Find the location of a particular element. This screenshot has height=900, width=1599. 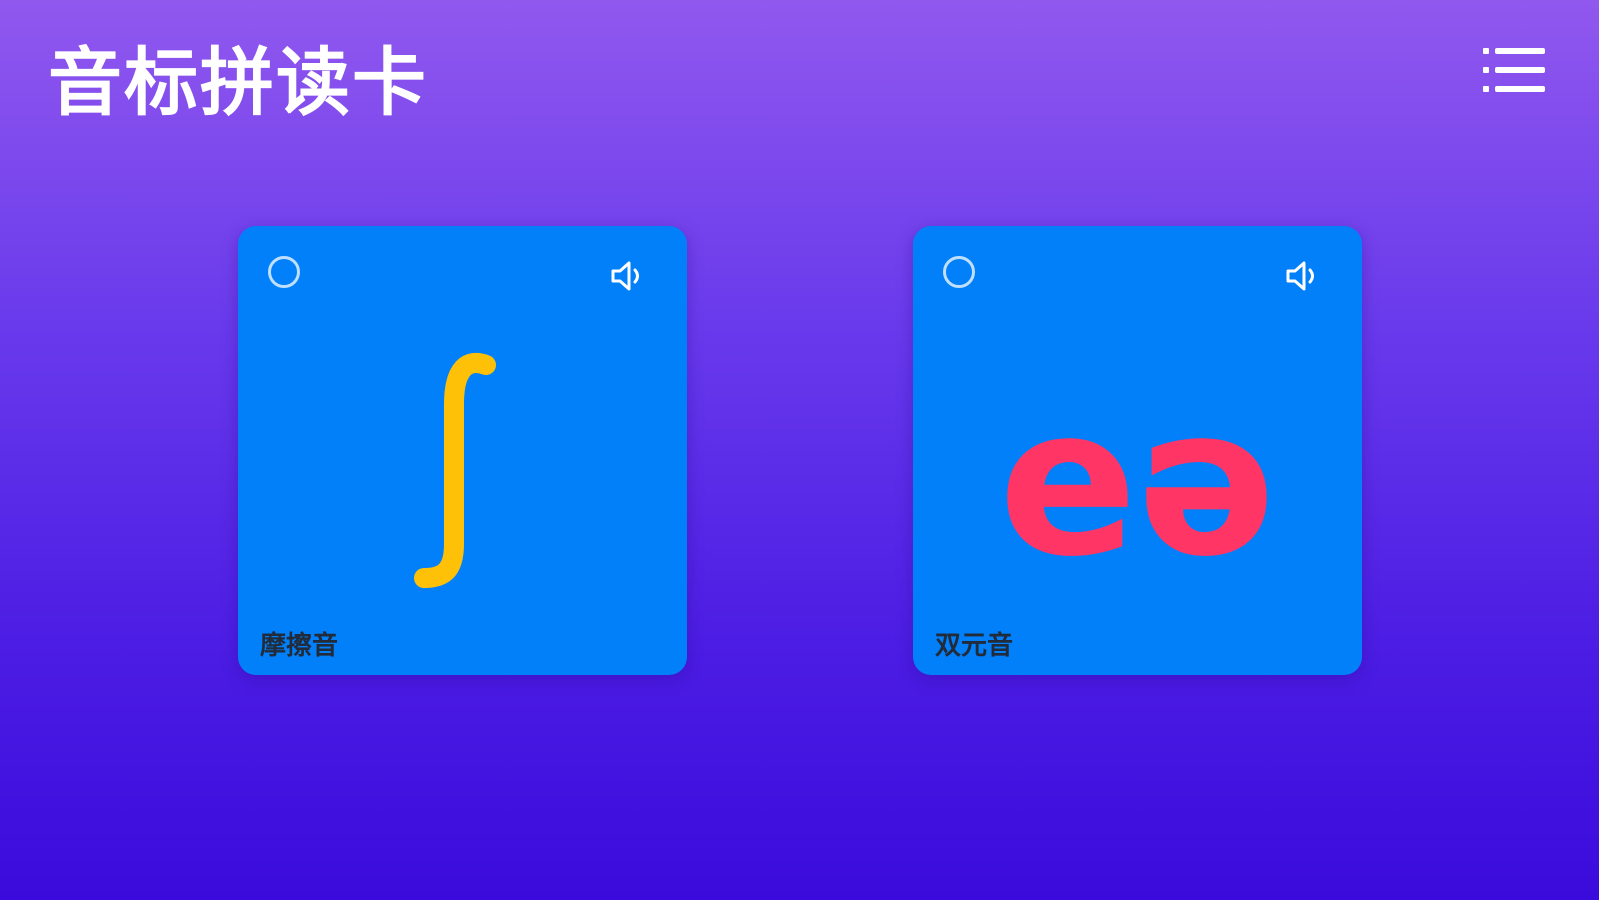

menu-button is located at coordinates (1515, 70).